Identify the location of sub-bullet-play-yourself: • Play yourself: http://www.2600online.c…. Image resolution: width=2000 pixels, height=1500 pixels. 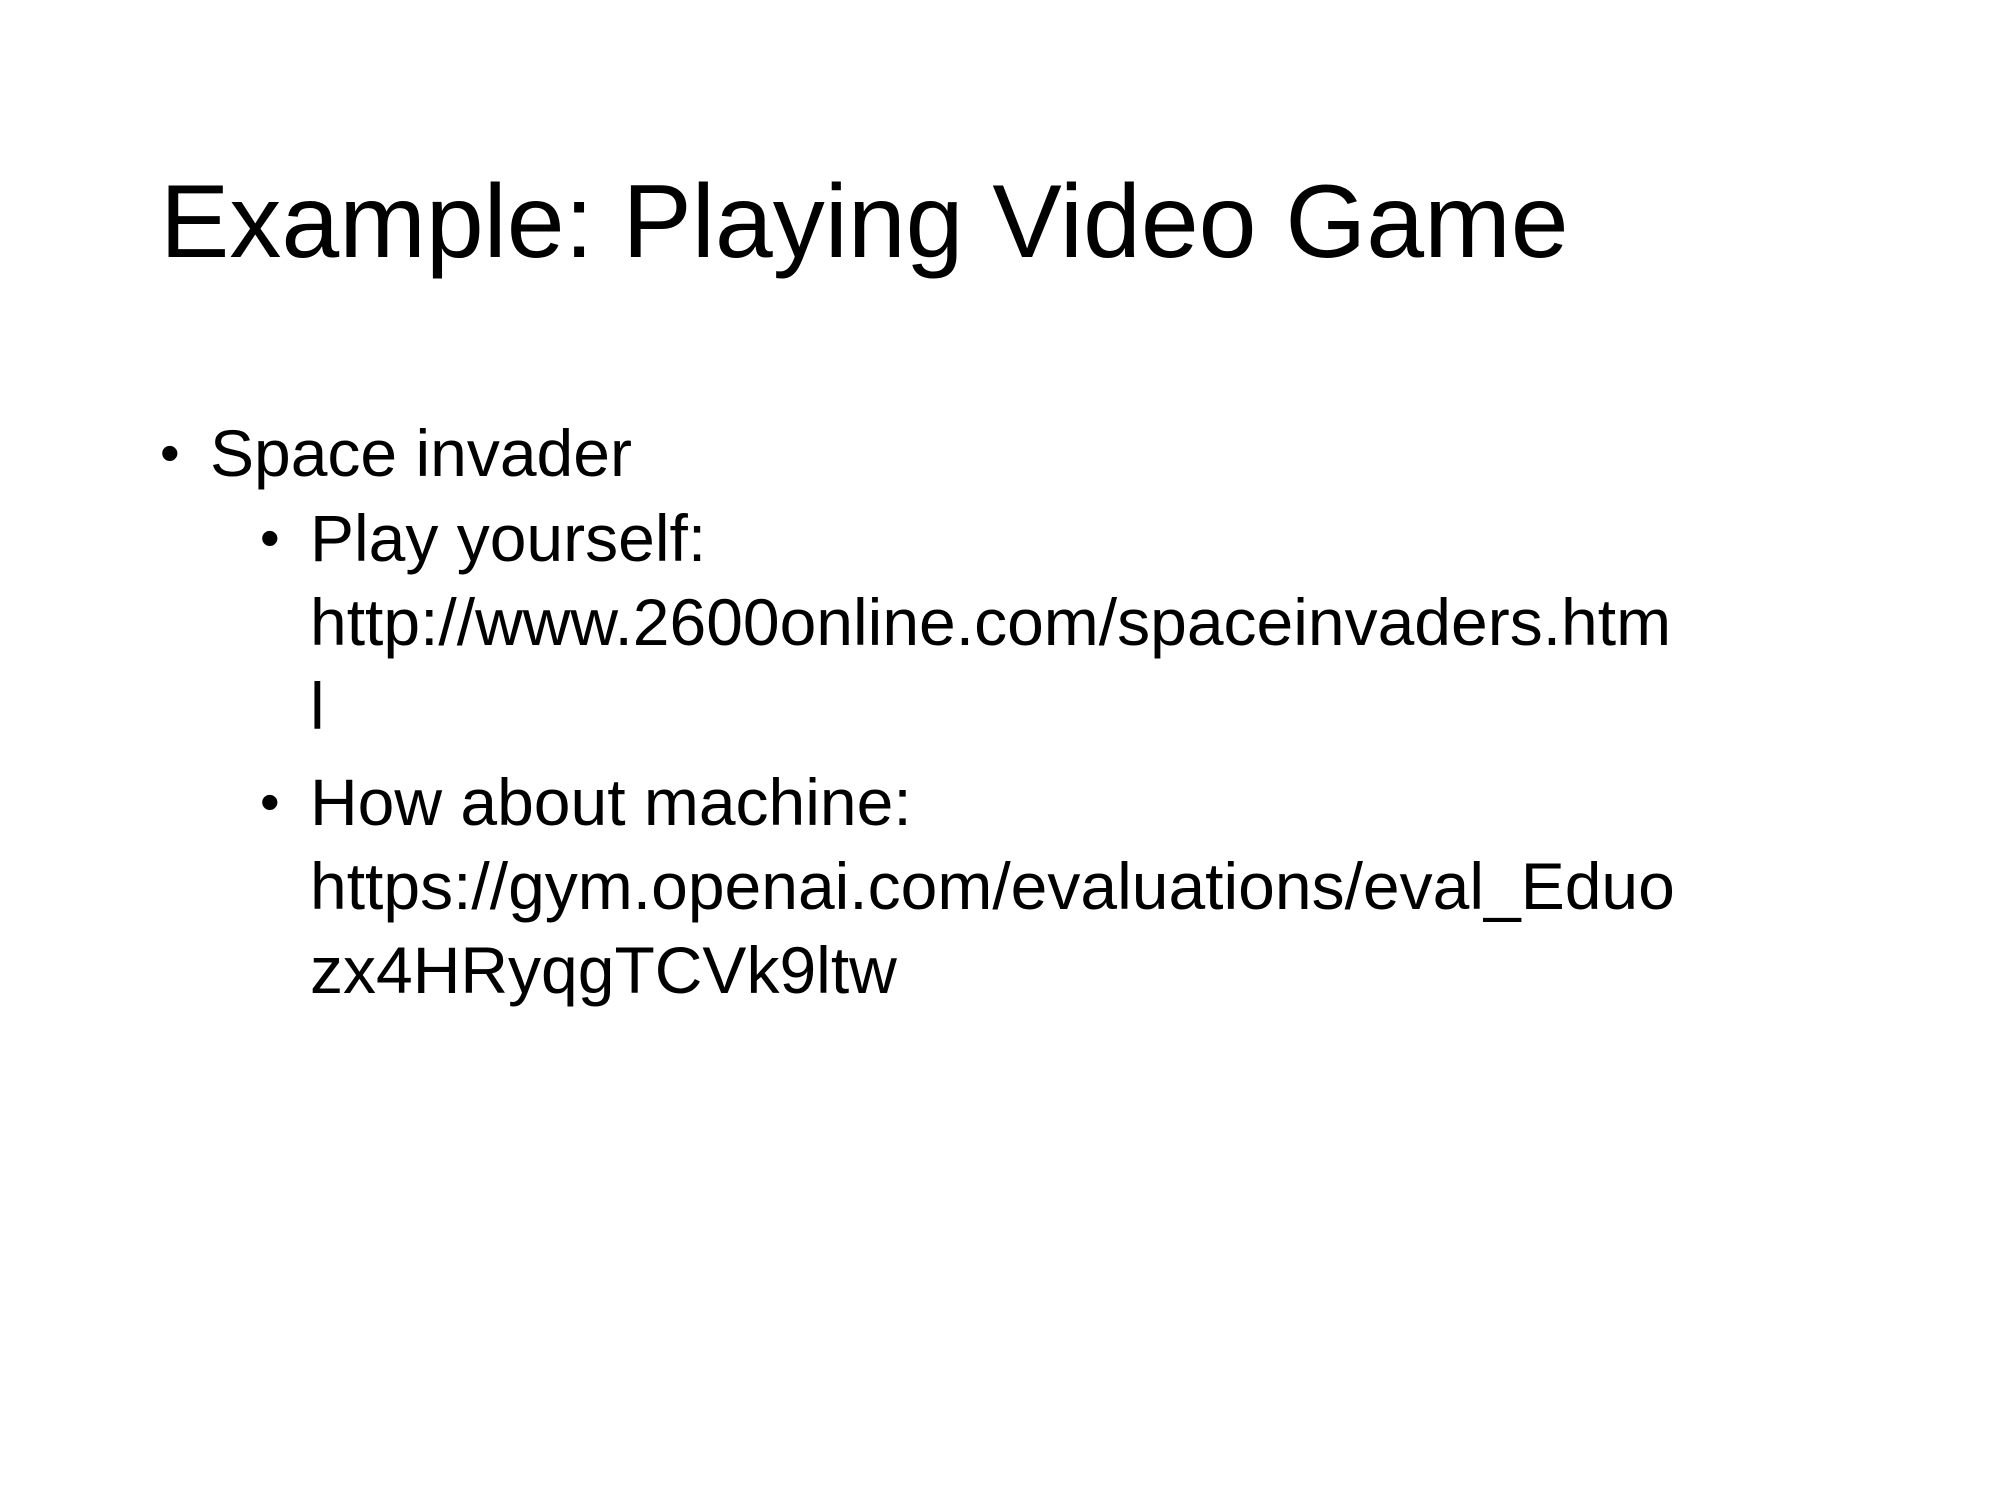
(1010, 622).